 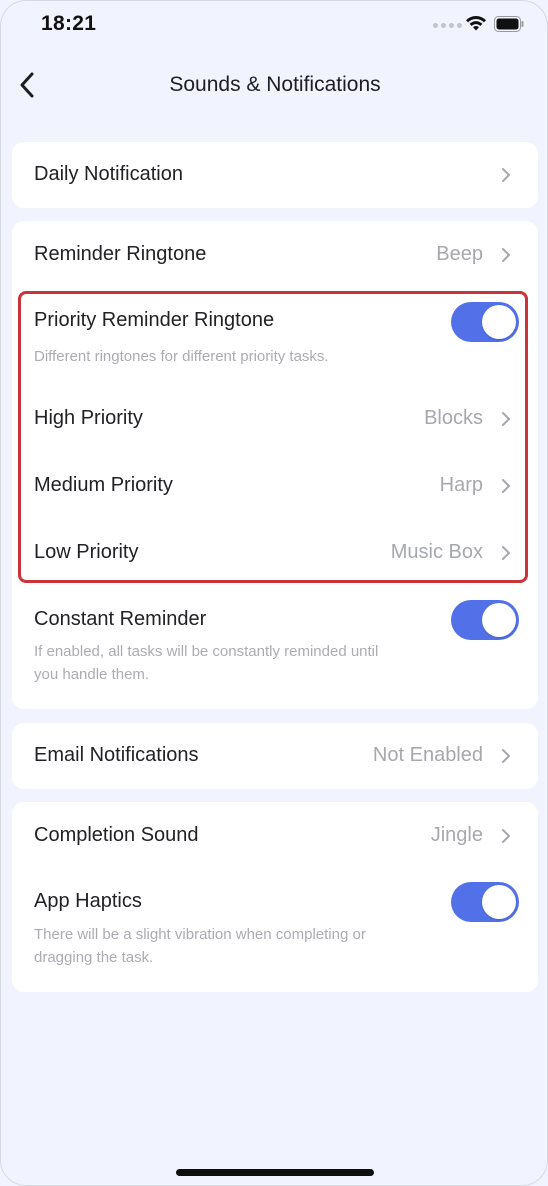 I want to click on email-card: Email Notifications Not Enabled, so click(x=275, y=756).